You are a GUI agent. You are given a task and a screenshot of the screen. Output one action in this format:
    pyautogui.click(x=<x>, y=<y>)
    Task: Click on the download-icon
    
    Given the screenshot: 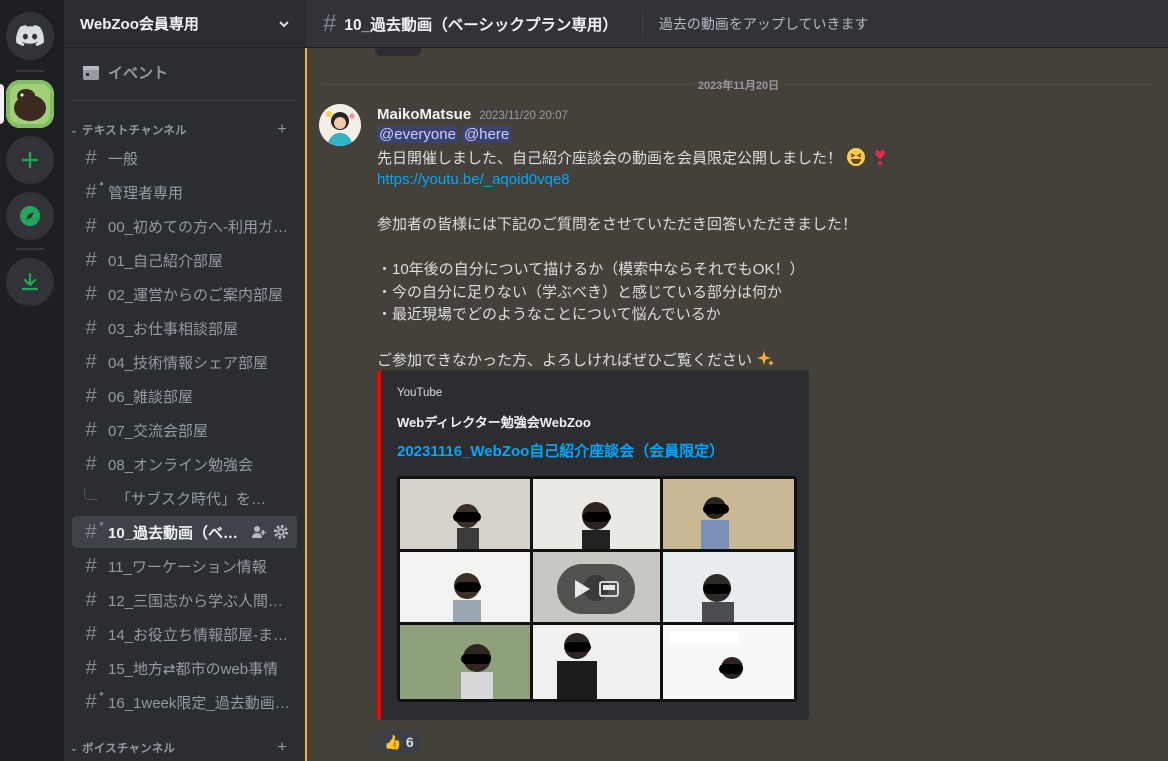 What is the action you would take?
    pyautogui.click(x=30, y=281)
    